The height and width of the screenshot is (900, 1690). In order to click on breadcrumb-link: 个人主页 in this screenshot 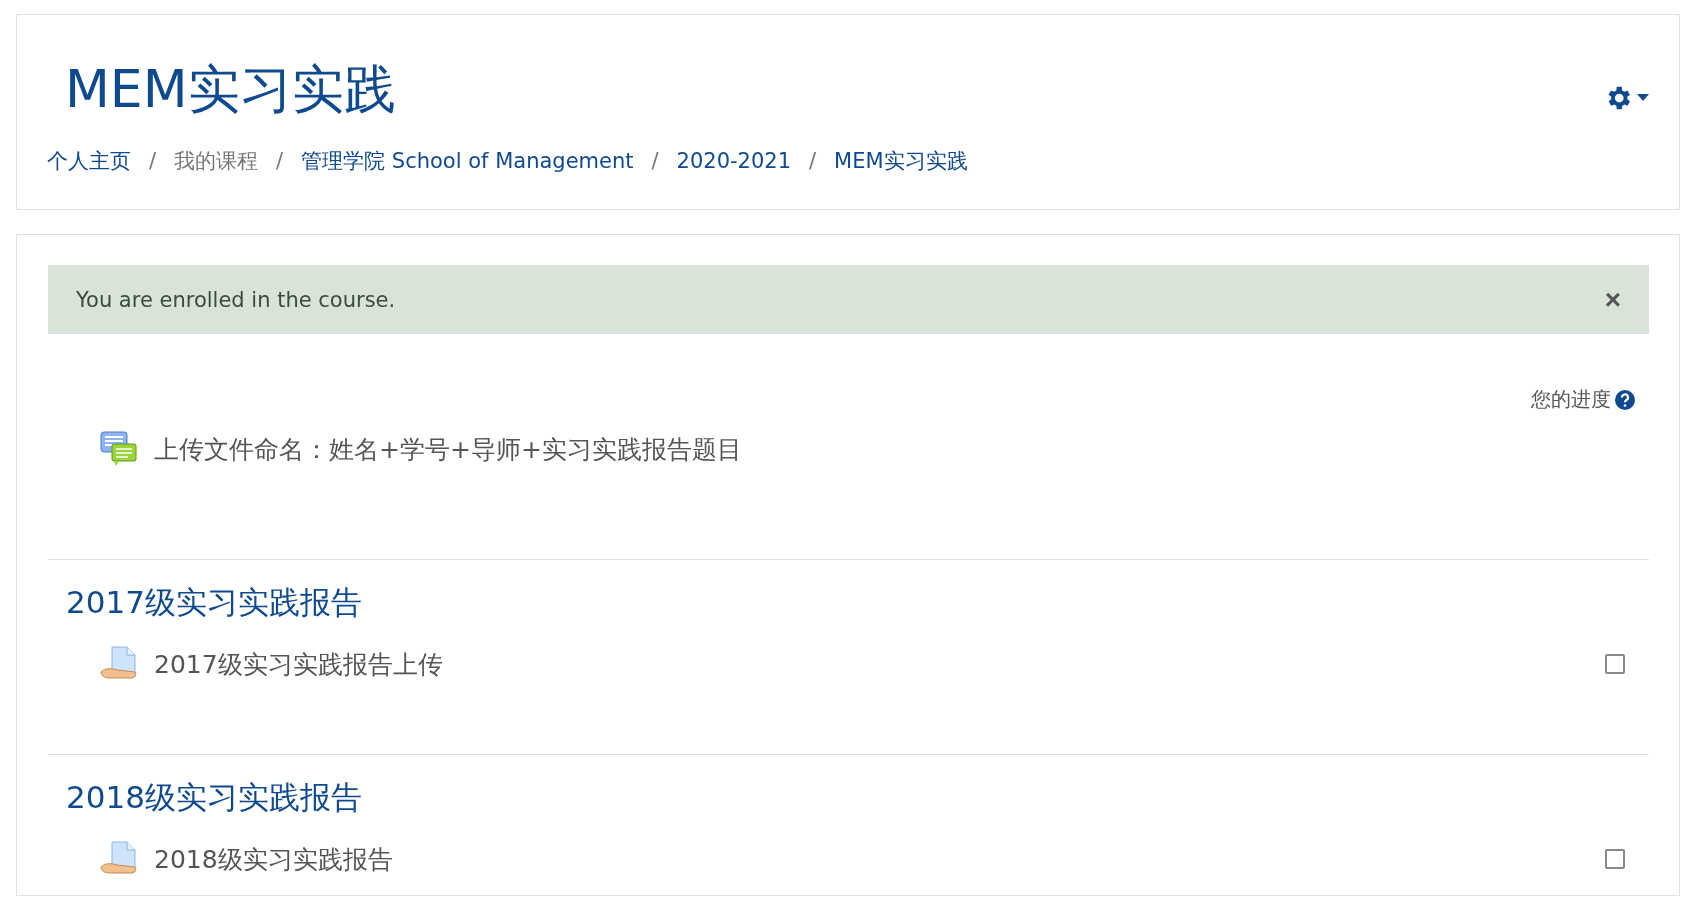, I will do `click(89, 161)`.